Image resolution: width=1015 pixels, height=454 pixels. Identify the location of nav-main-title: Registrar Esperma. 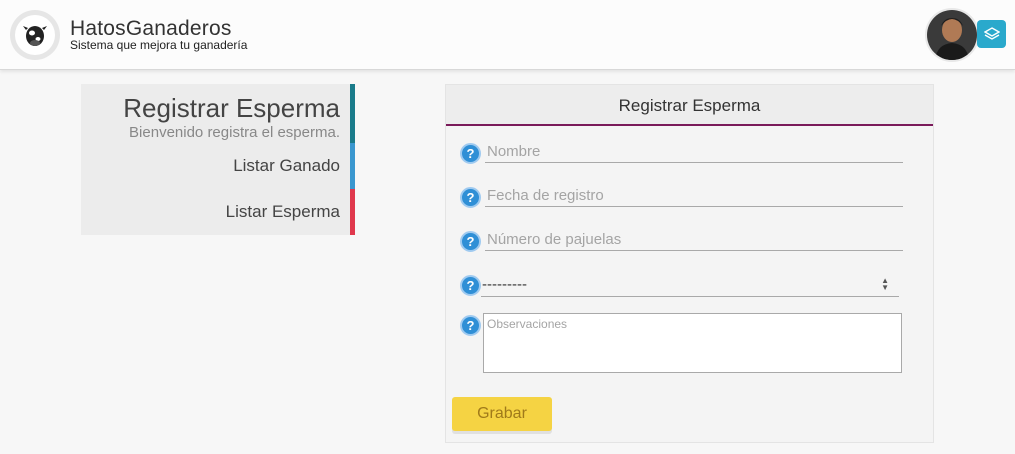
(231, 108).